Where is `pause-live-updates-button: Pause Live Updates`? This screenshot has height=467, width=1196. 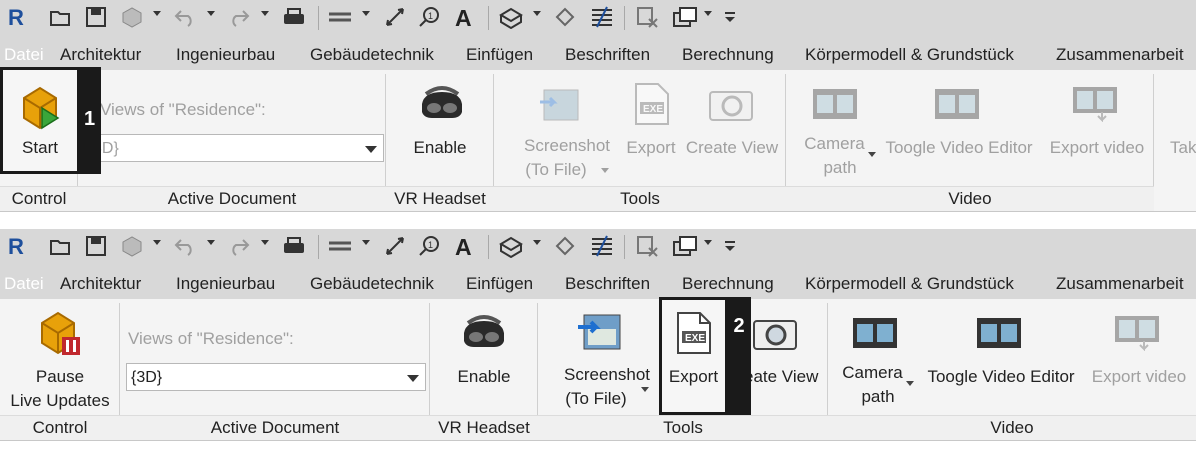 pause-live-updates-button: Pause Live Updates is located at coordinates (60, 389).